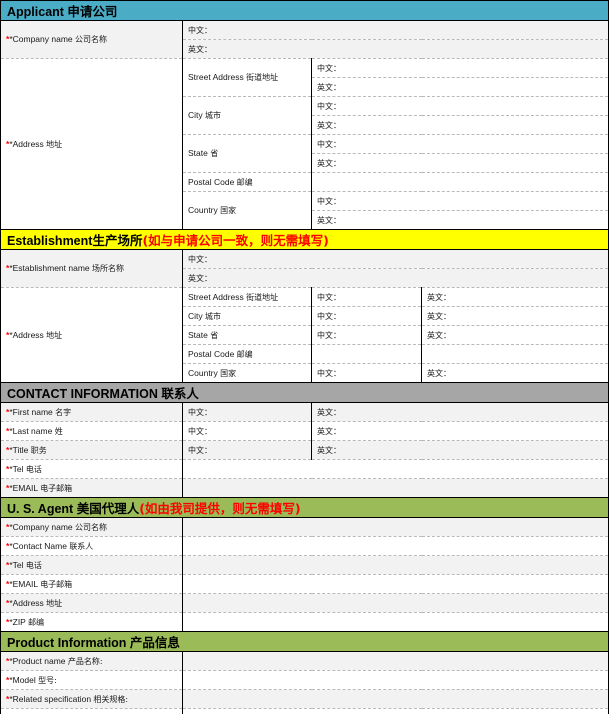 The height and width of the screenshot is (714, 615). Describe the element at coordinates (460, 182) in the screenshot. I see `field-applicant-postal-code` at that location.